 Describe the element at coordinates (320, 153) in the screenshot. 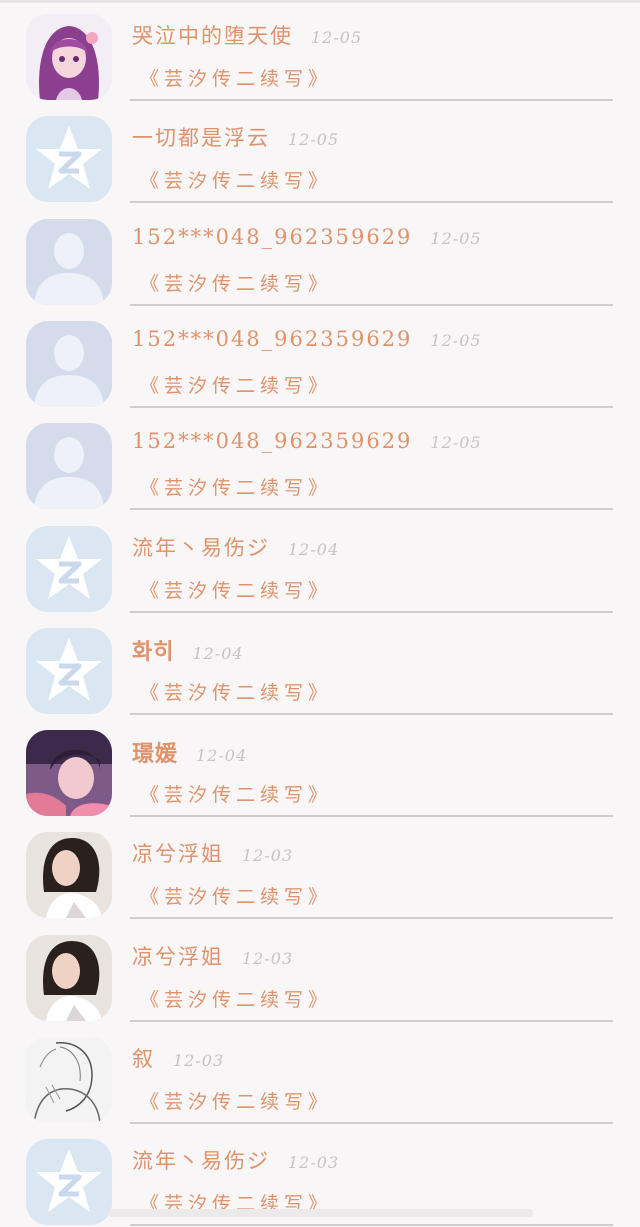

I see `list-item: 一切都是浮云 12-05 《芸汐传二续写》` at that location.